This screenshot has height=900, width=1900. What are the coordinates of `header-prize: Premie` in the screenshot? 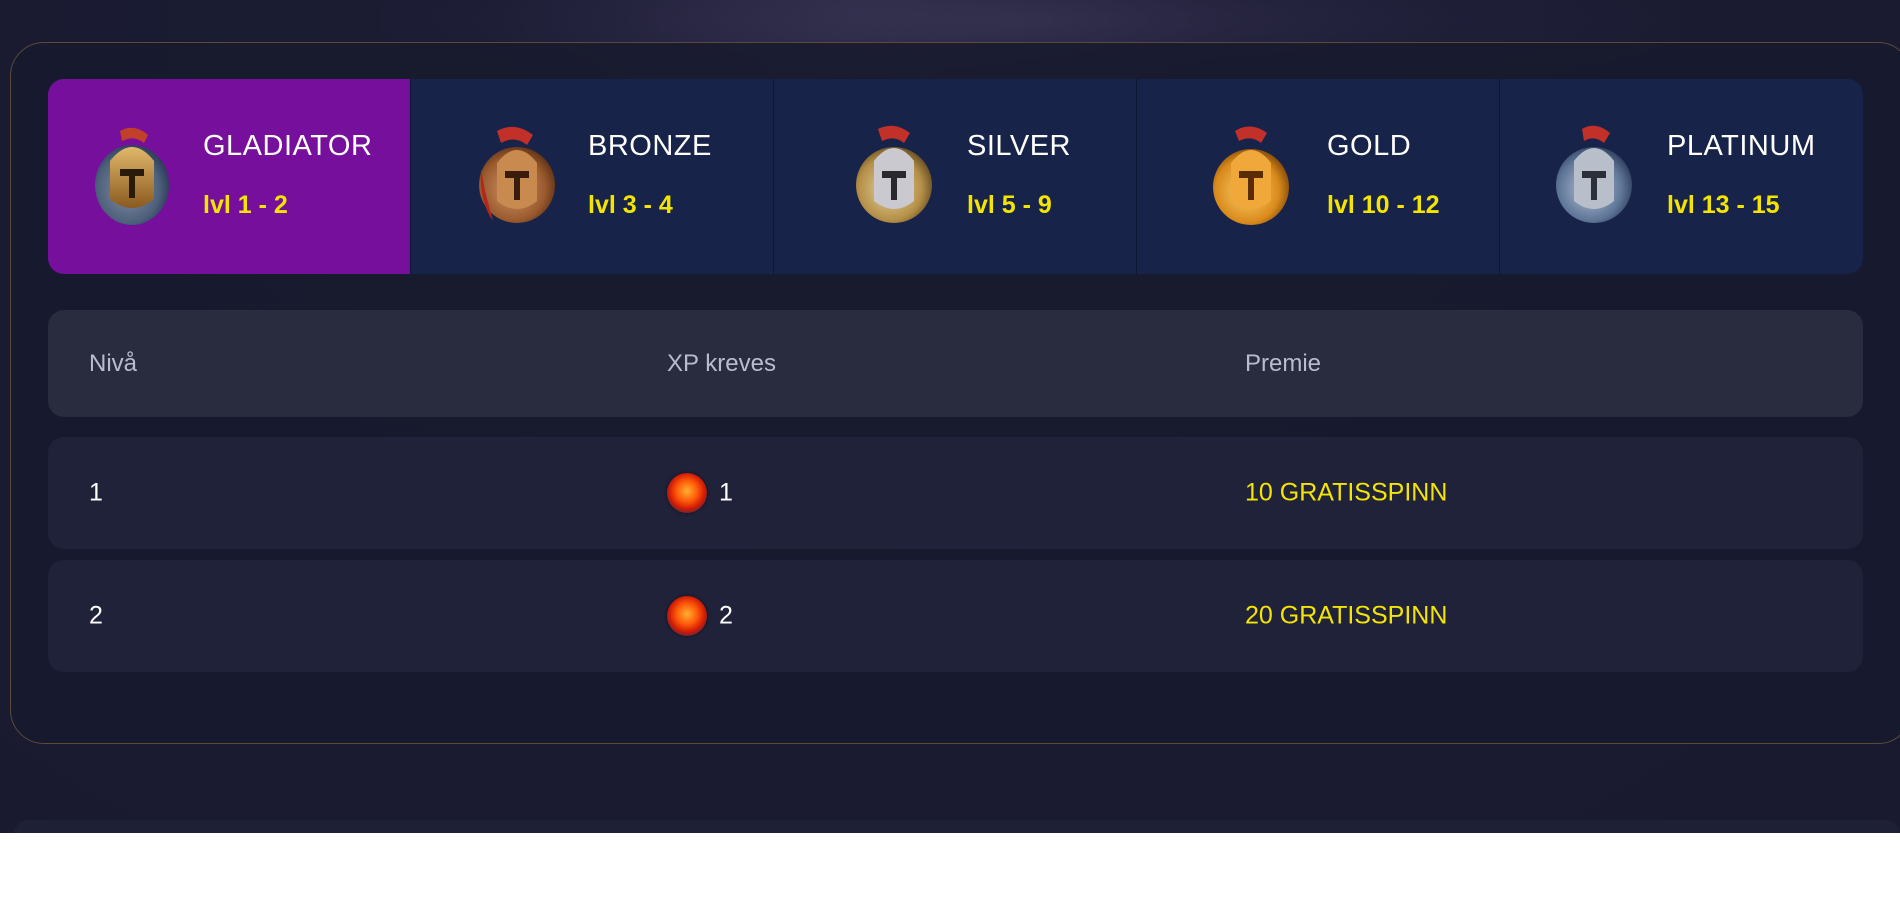 It's located at (1283, 363).